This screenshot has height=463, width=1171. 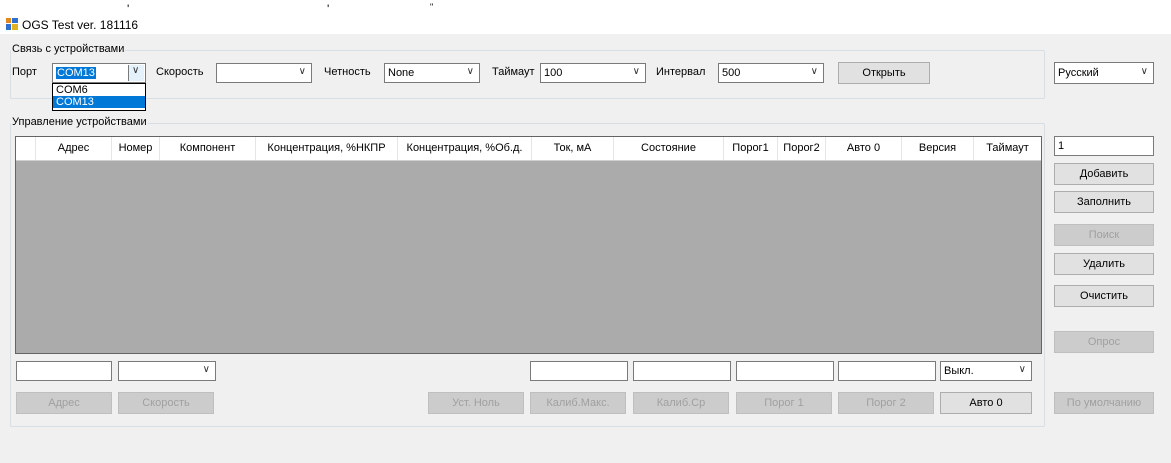 What do you see at coordinates (167, 371) in the screenshot?
I see `bottom-speed-combo: ∨` at bounding box center [167, 371].